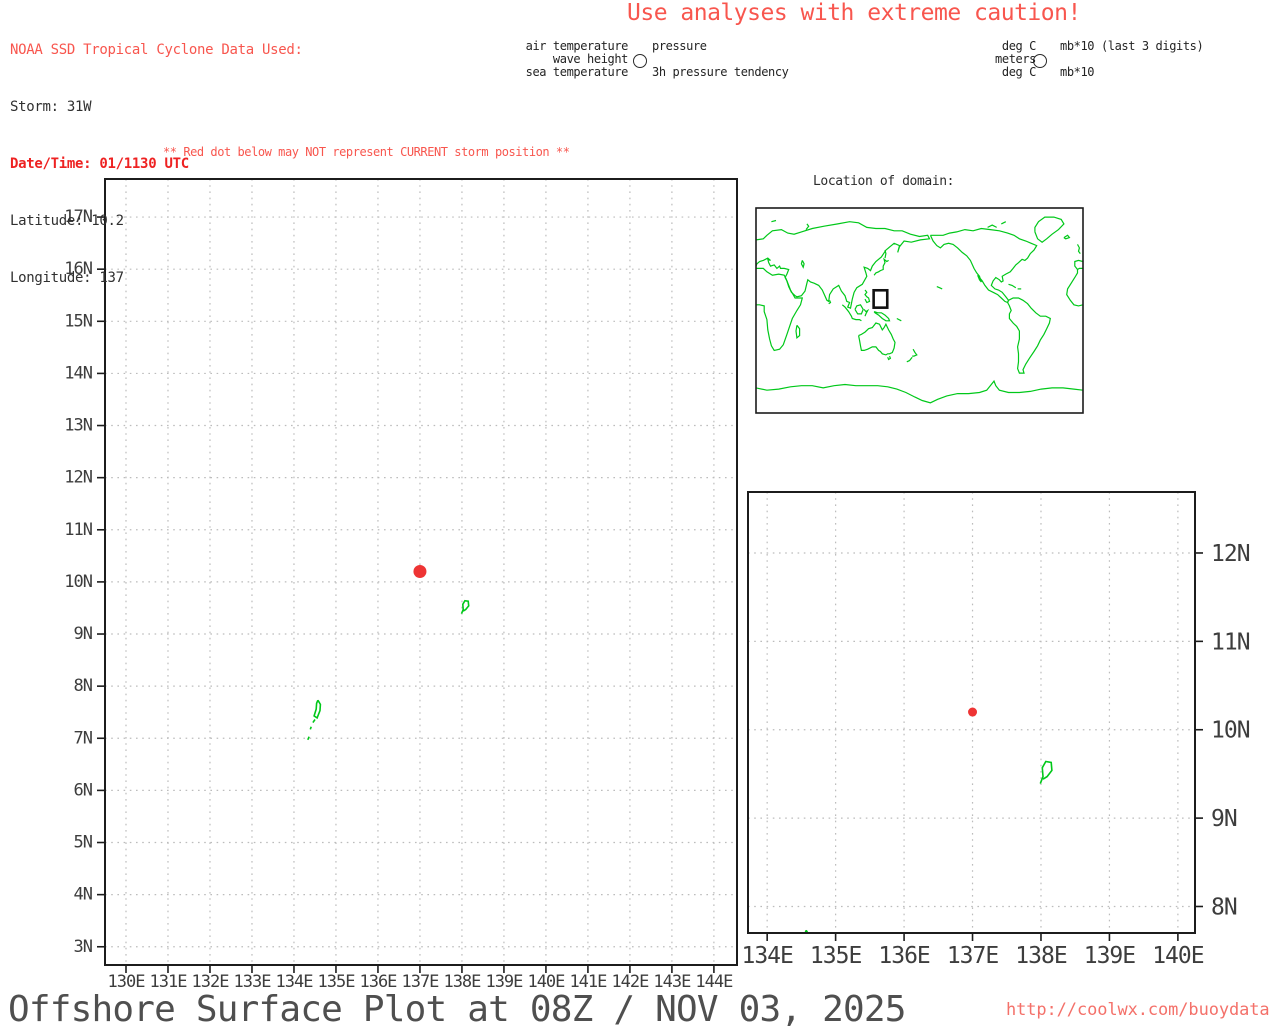 This screenshot has height=1030, width=1280. I want to click on station-model-circle-icon, so click(640, 61).